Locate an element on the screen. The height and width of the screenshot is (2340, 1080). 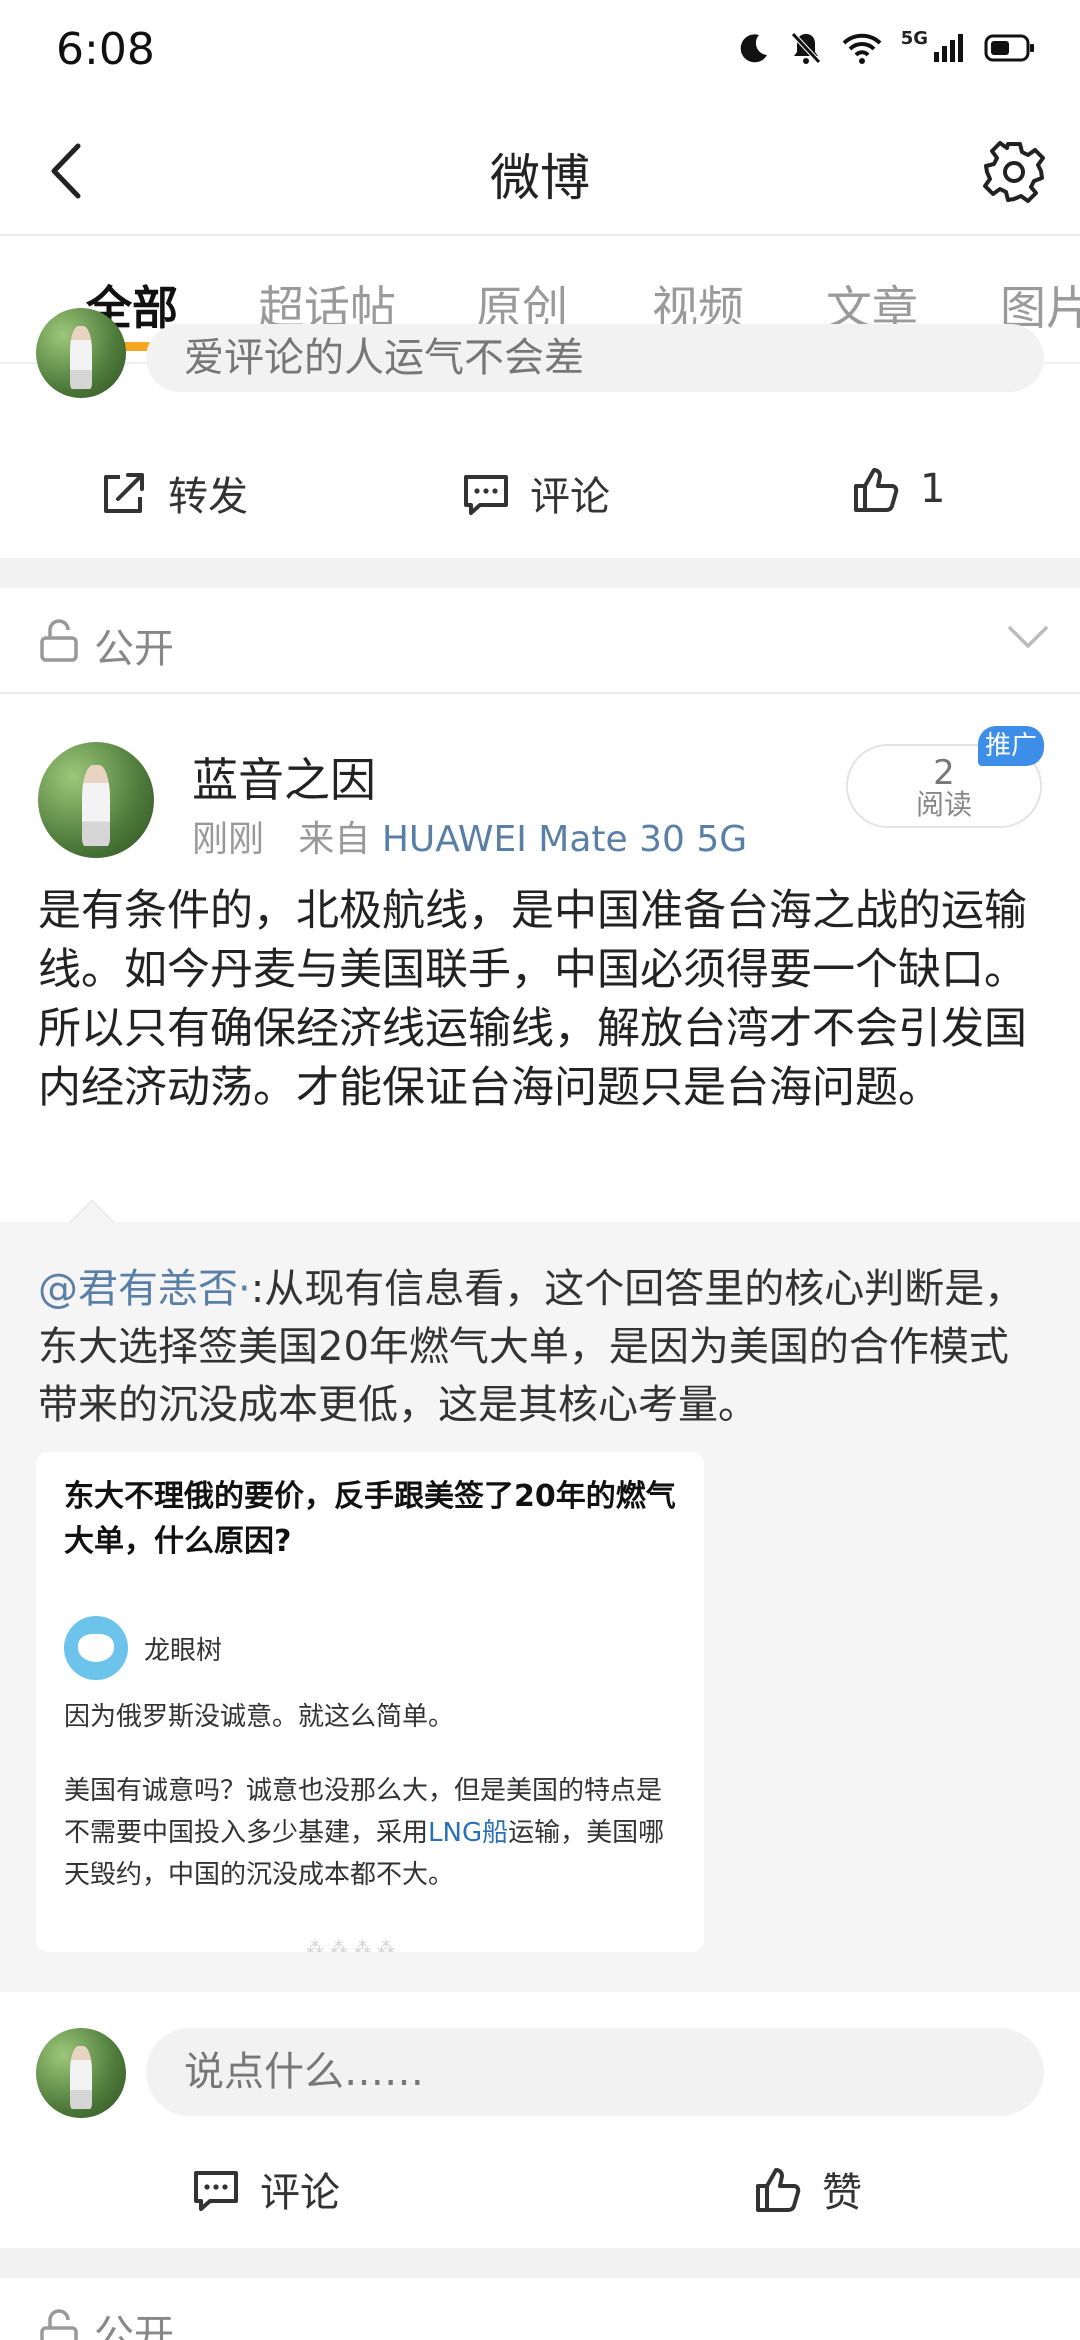
author-avatar is located at coordinates (96, 800).